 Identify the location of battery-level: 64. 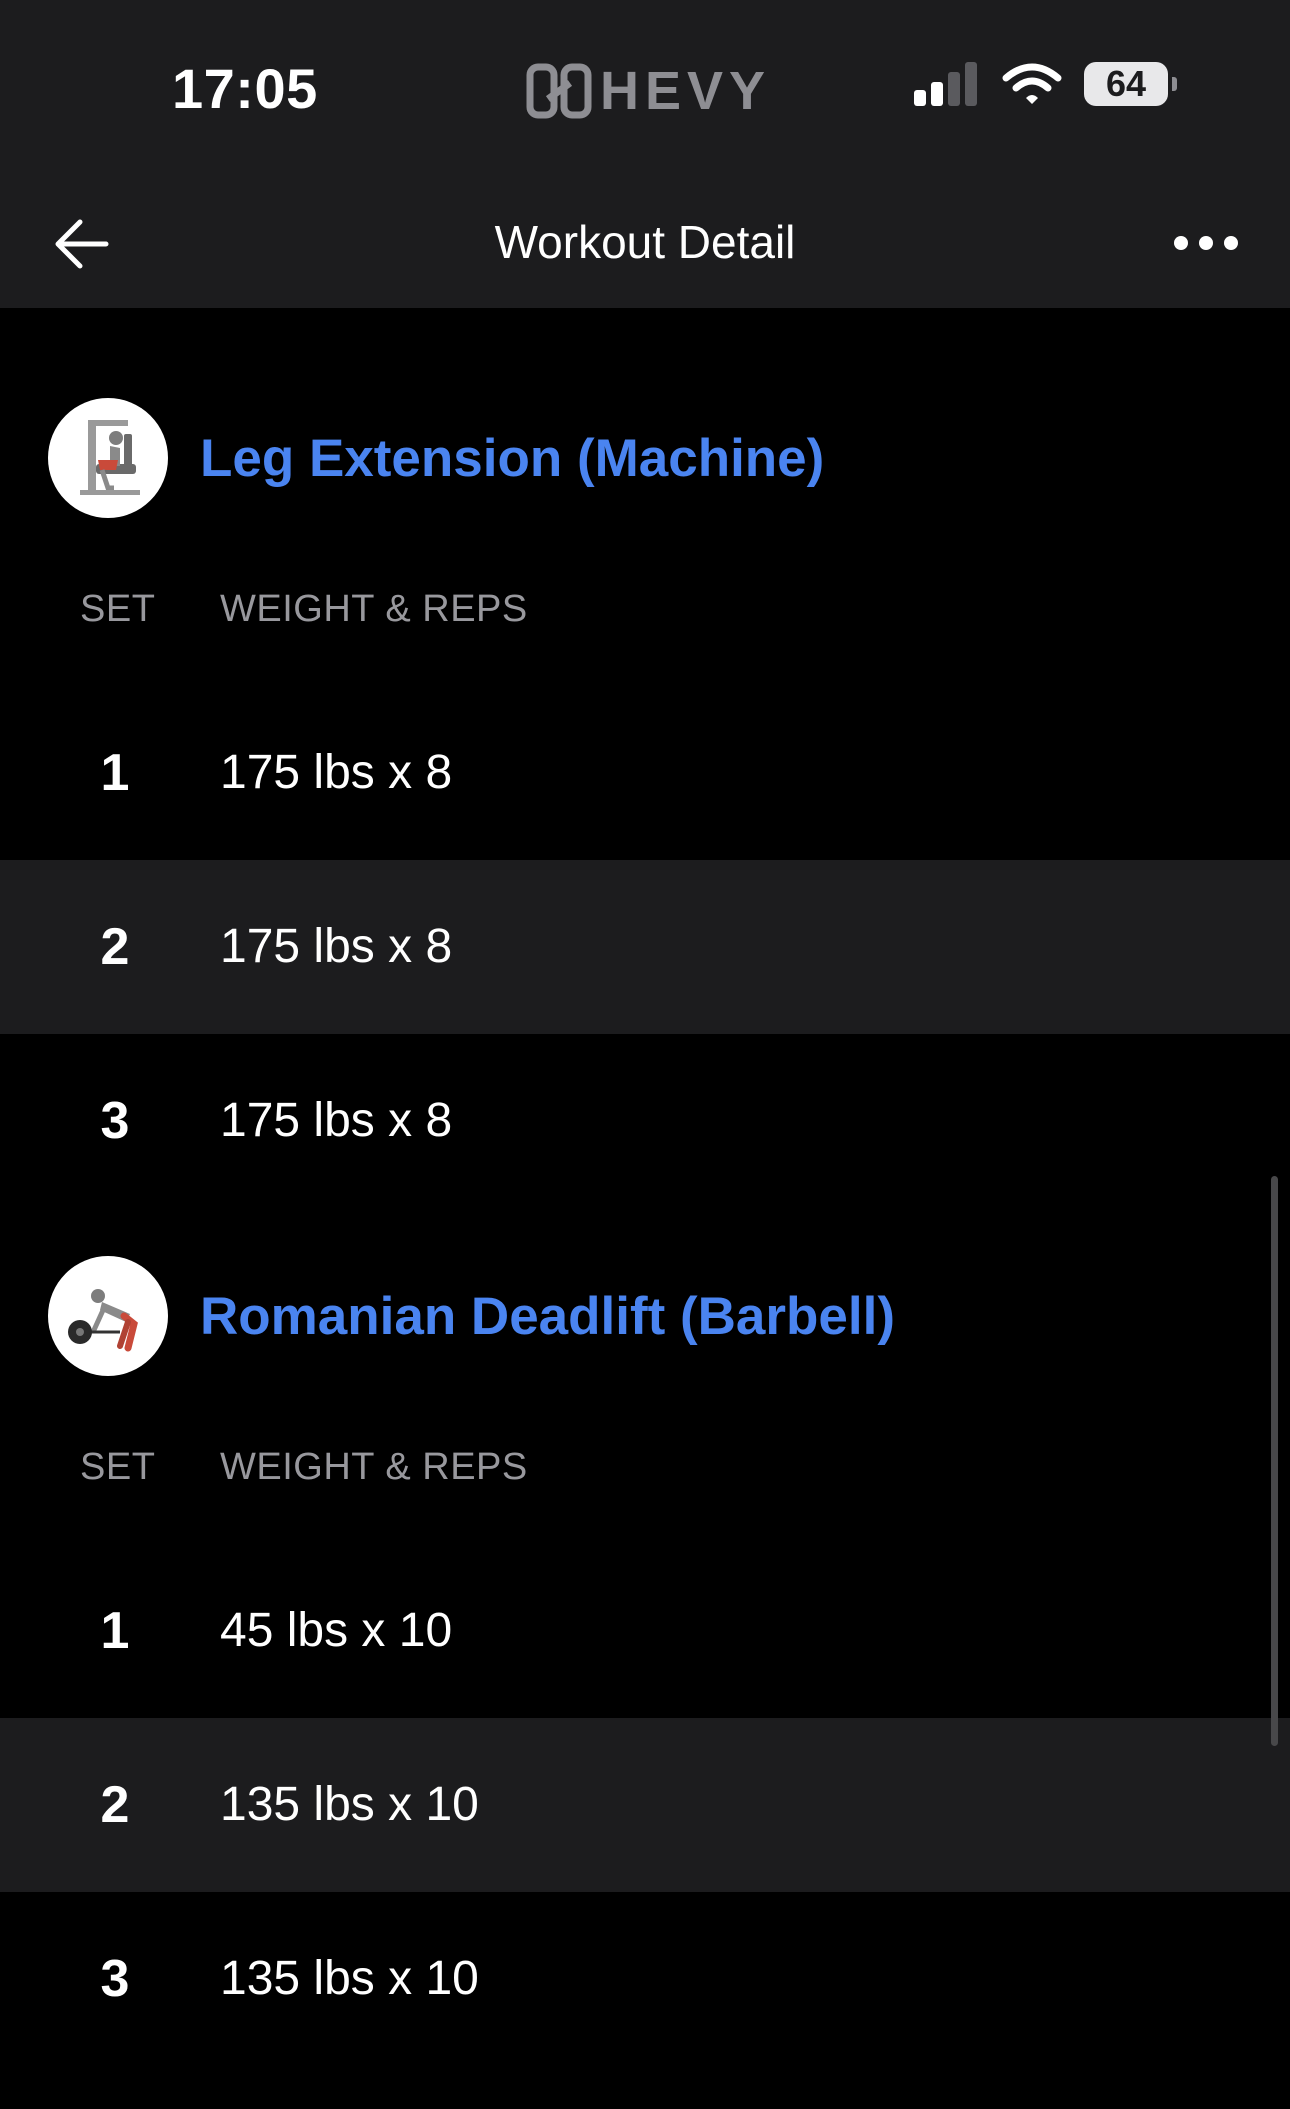
(1126, 83).